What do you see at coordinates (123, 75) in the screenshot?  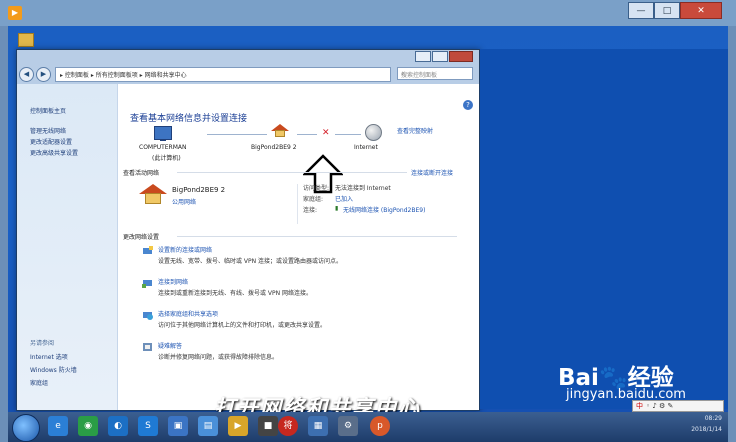 I see `address-path: ▸ 控制面板 ▸ 所有控制面板项 ▸ 网络和共享中心` at bounding box center [123, 75].